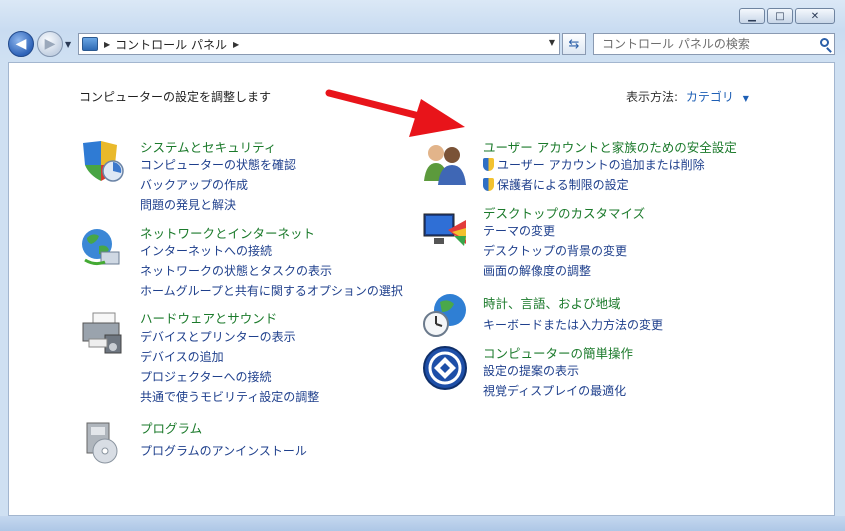  I want to click on view-by-dropdown: カテゴリ, so click(710, 97).